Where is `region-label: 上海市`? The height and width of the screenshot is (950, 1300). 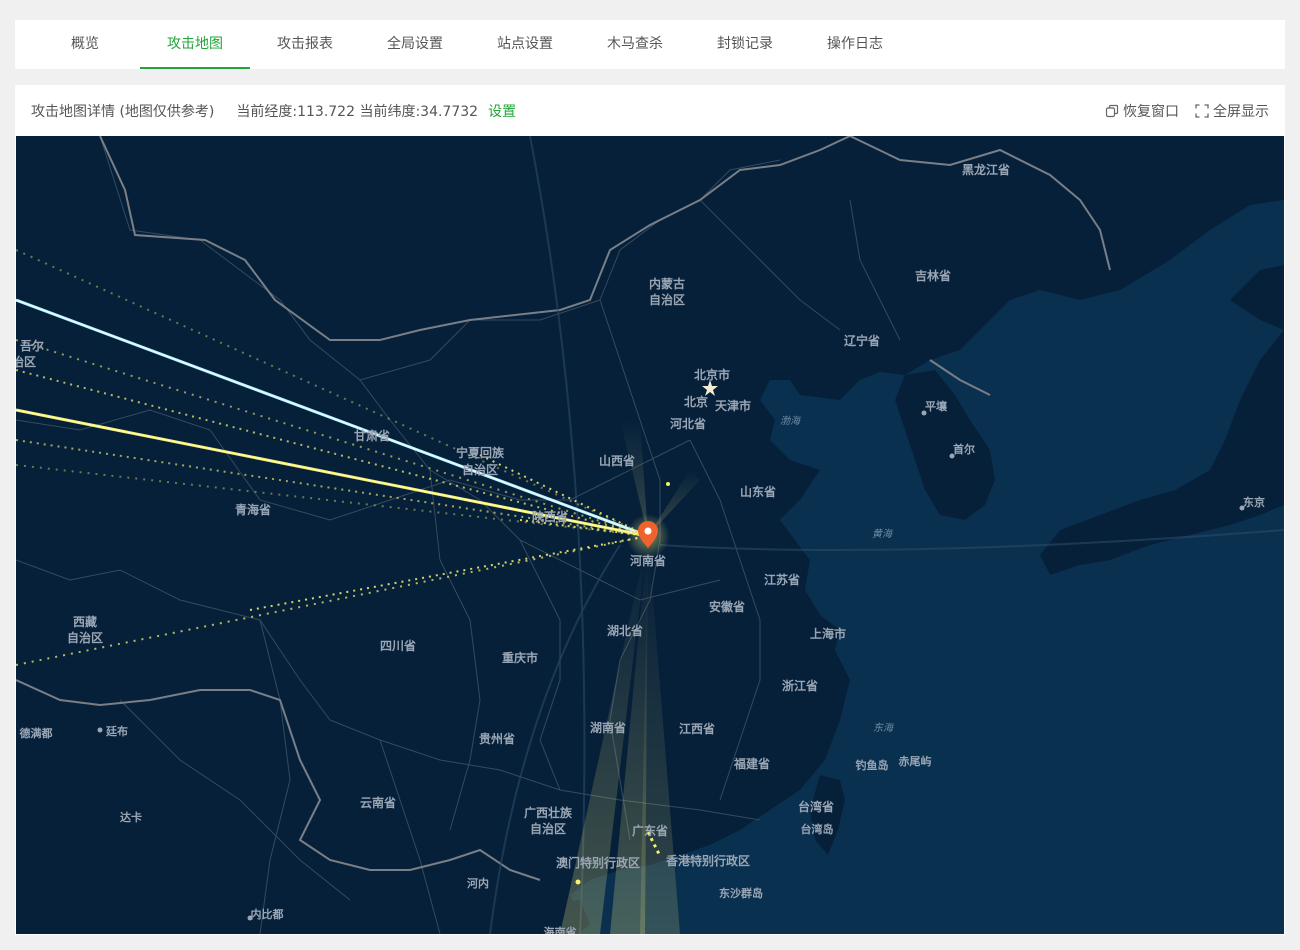 region-label: 上海市 is located at coordinates (828, 633).